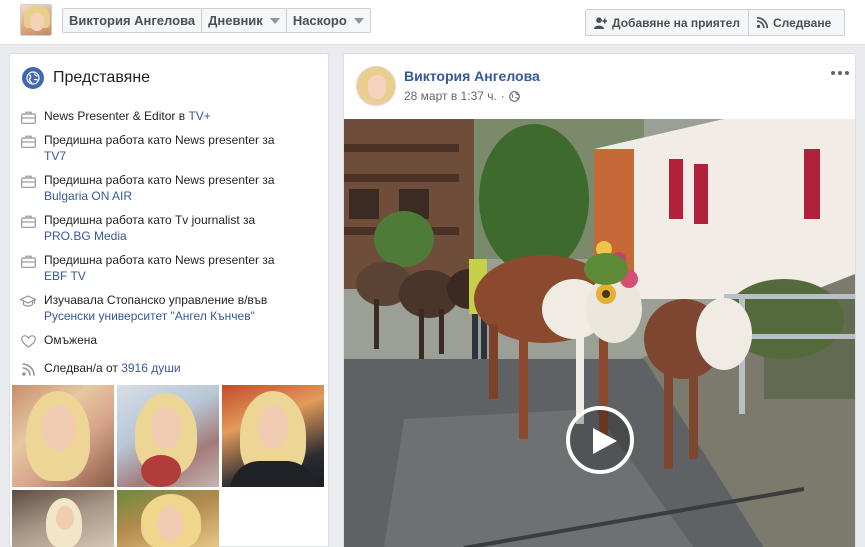 The height and width of the screenshot is (547, 865). I want to click on intro-item-followers: Следван/а от 3916 души, so click(170, 370).